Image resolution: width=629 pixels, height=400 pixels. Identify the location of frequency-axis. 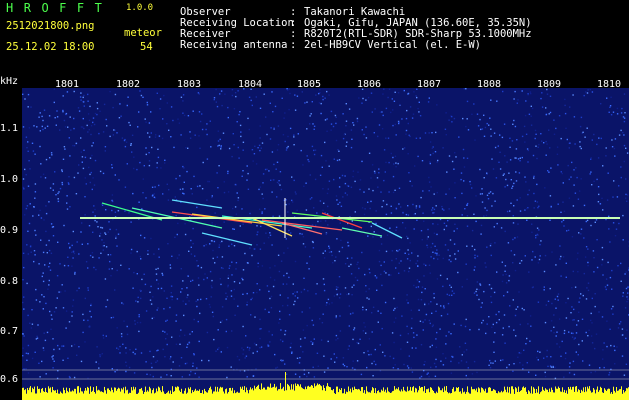
(11, 244).